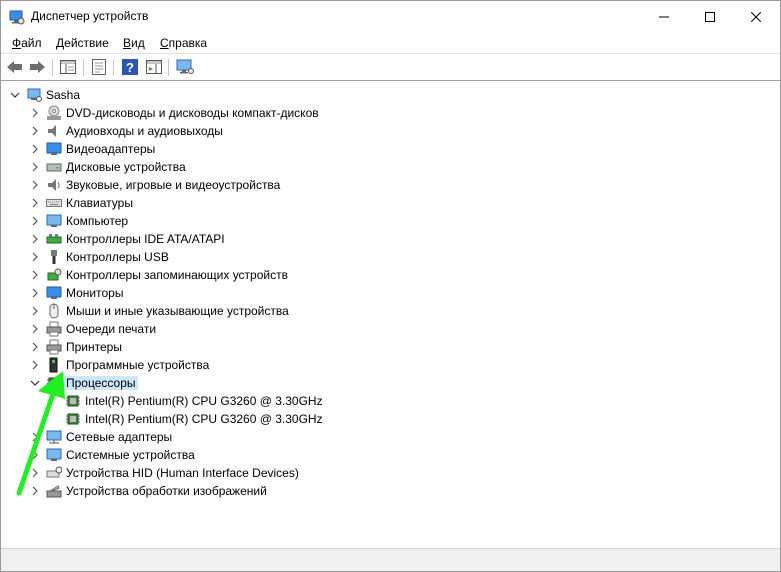 This screenshot has height=572, width=781. I want to click on minimize-button, so click(664, 16).